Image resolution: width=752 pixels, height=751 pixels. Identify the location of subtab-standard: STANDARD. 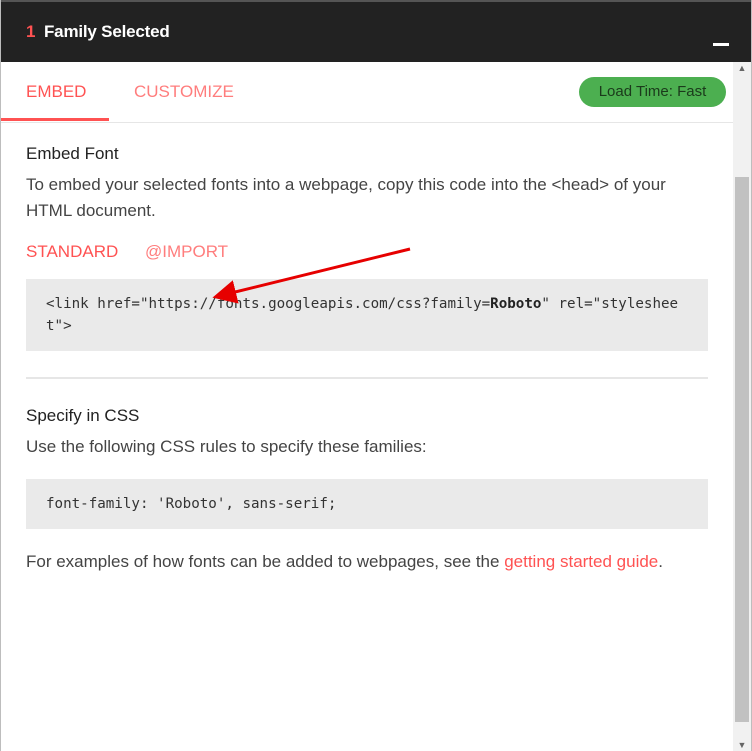
(72, 252).